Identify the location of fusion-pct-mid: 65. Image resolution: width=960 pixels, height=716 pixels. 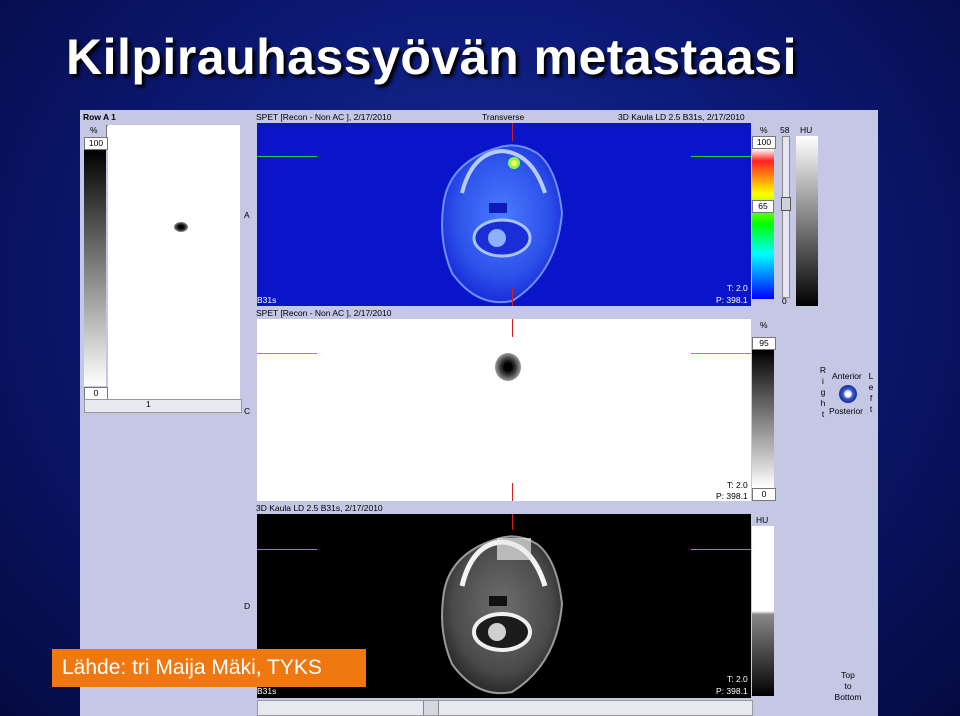
(763, 206).